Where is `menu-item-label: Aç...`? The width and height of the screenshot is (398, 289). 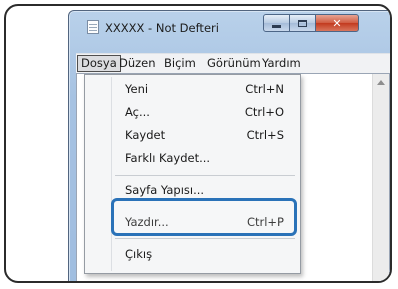 menu-item-label: Aç... is located at coordinates (137, 112).